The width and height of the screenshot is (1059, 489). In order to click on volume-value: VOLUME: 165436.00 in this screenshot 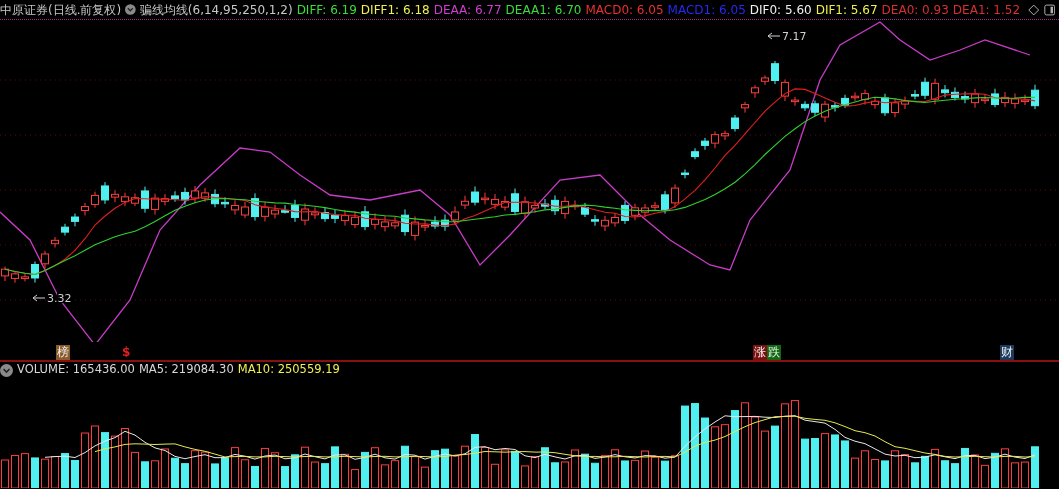, I will do `click(76, 370)`.